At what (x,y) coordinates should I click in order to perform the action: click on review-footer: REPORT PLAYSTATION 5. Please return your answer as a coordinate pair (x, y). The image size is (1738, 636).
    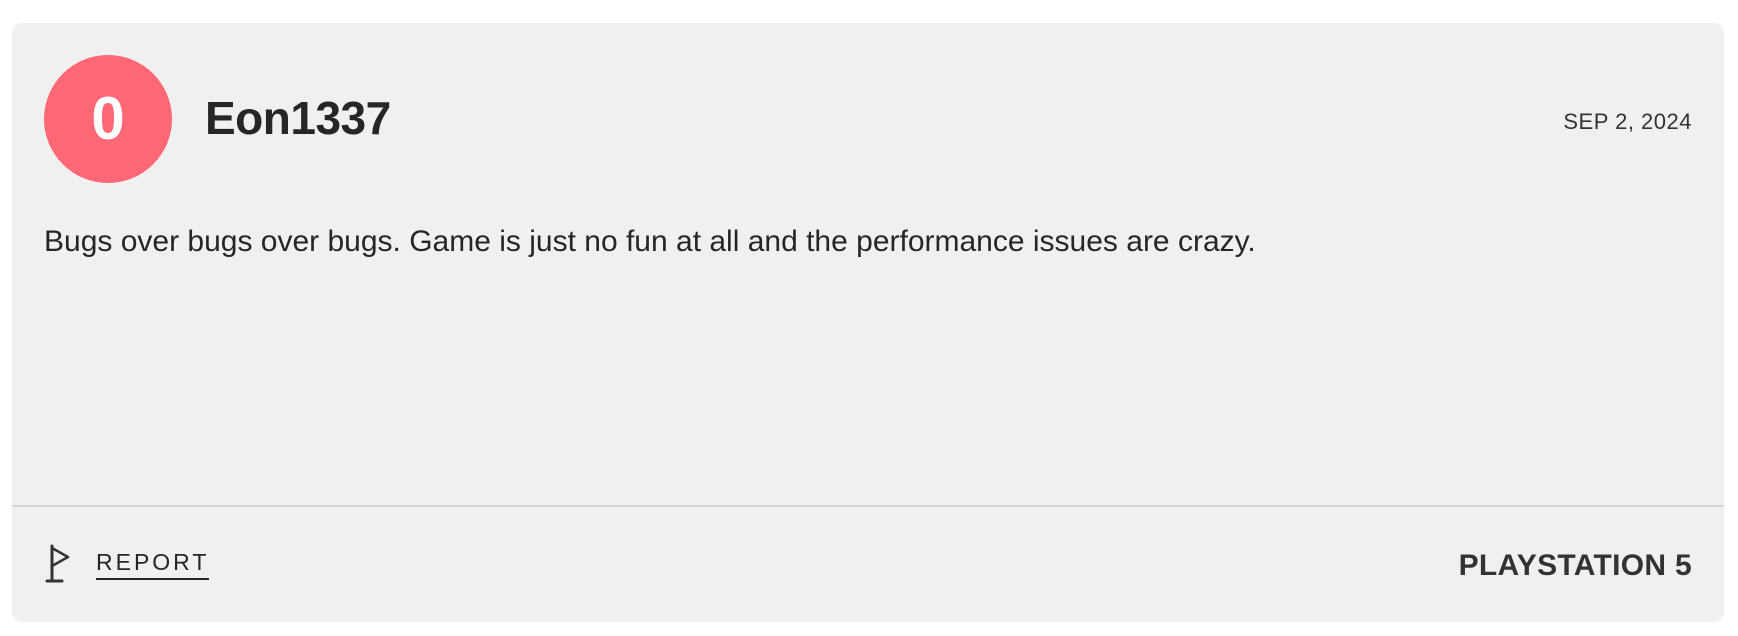
    Looking at the image, I should click on (868, 568).